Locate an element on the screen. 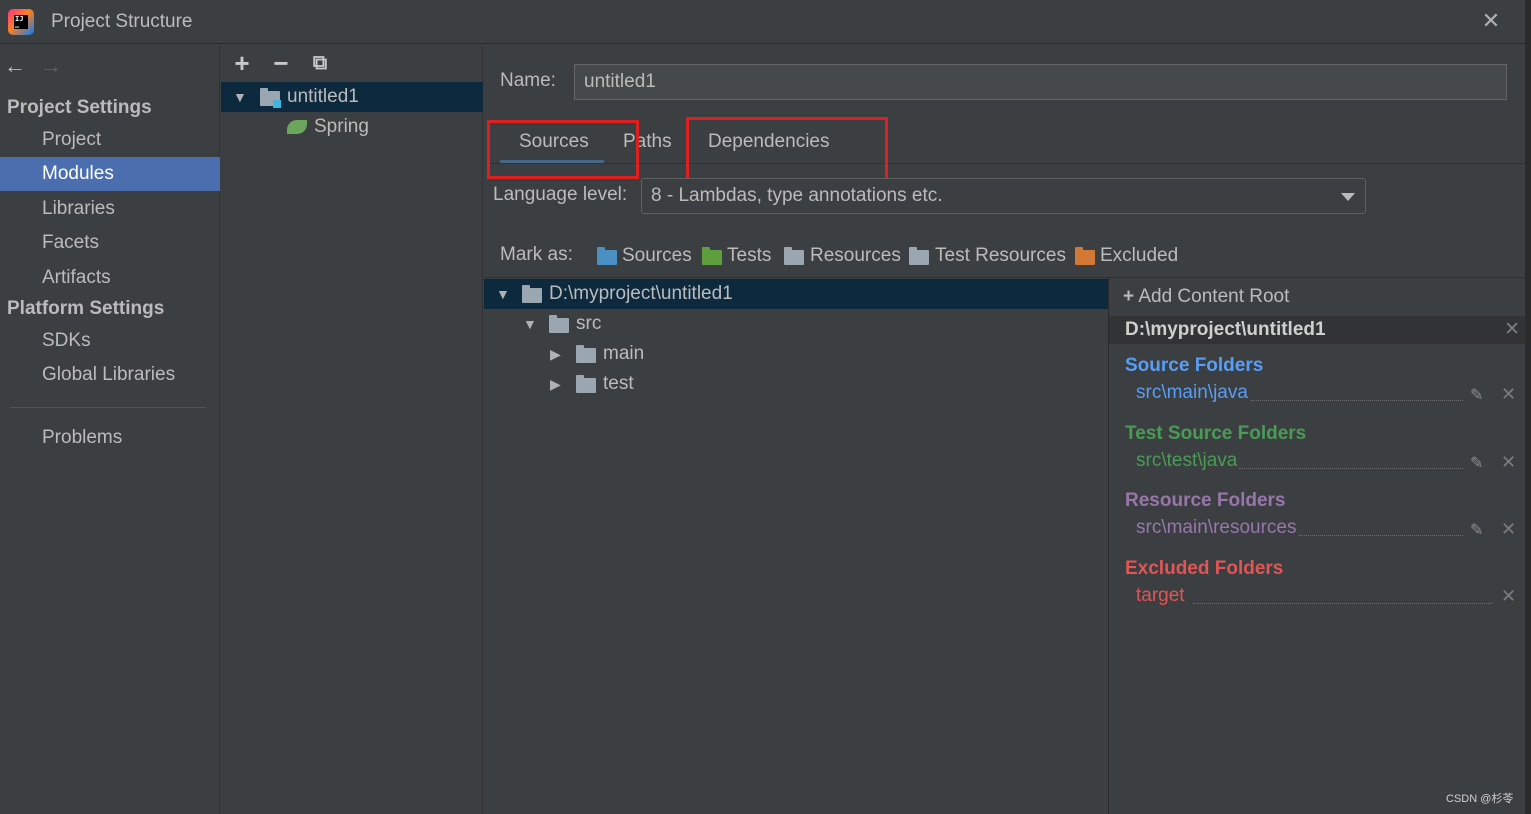  mark-as-resources: Resources is located at coordinates (855, 256).